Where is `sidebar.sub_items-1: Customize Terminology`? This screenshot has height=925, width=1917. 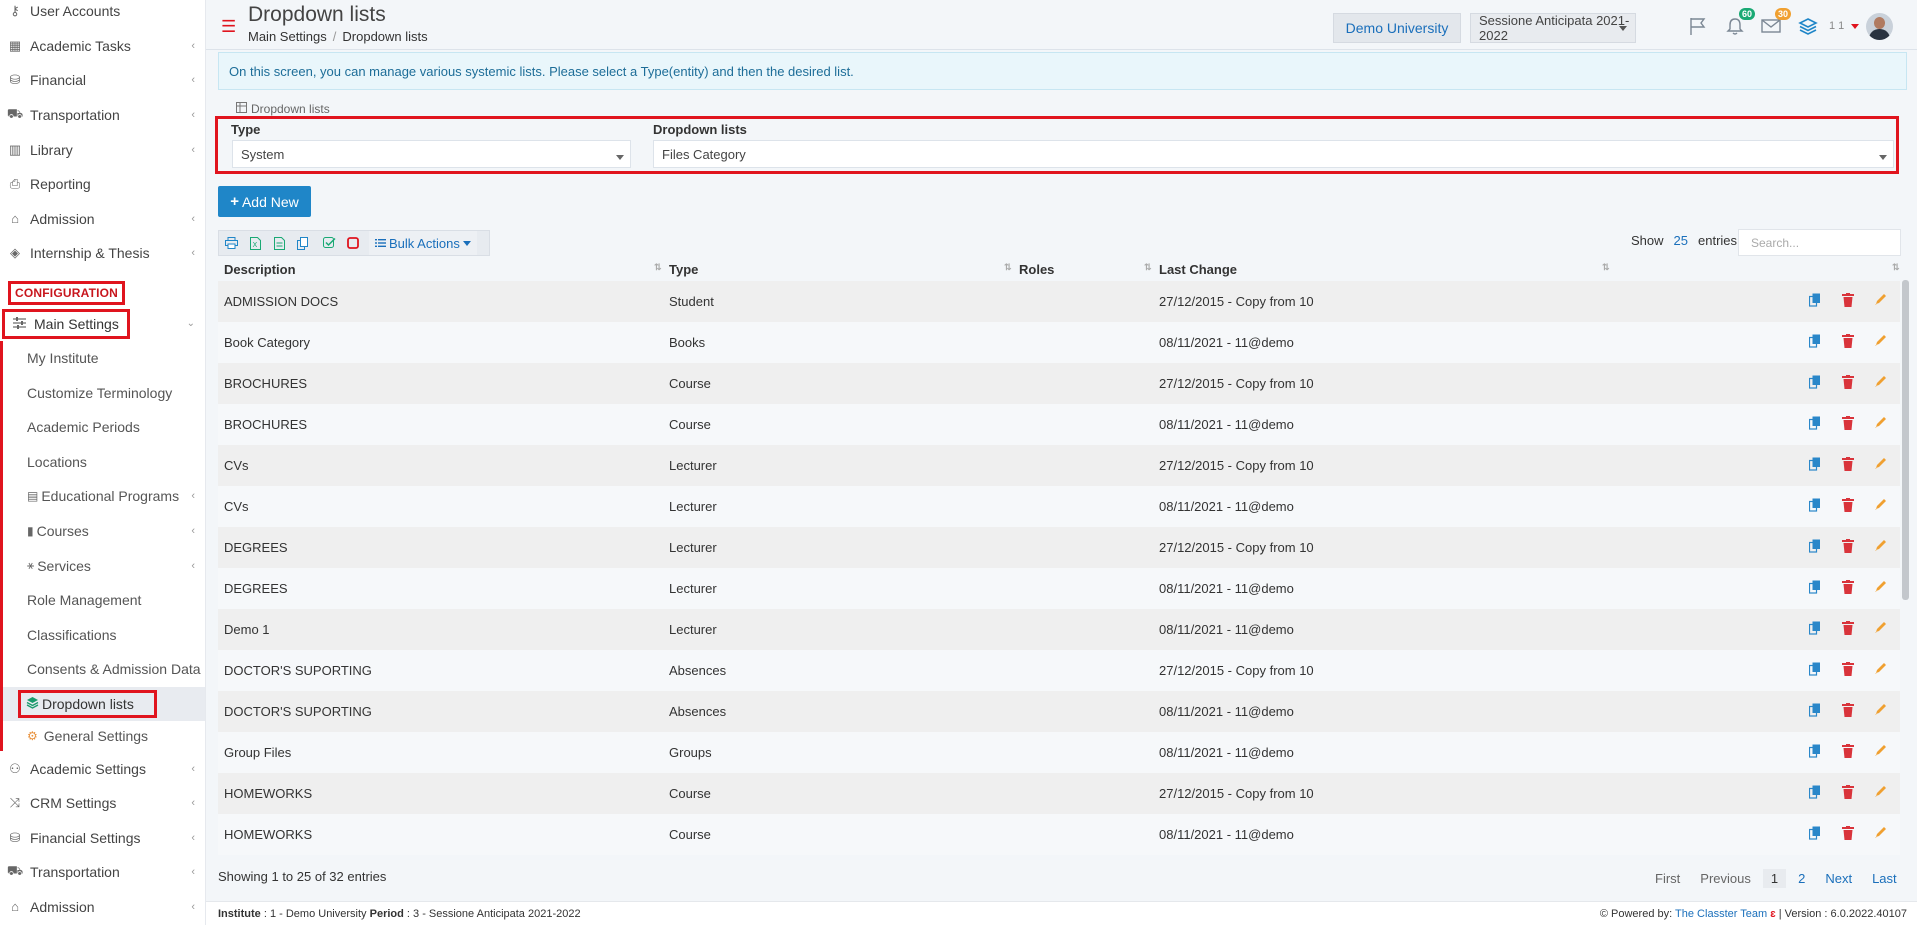 sidebar.sub_items-1: Customize Terminology is located at coordinates (104, 392).